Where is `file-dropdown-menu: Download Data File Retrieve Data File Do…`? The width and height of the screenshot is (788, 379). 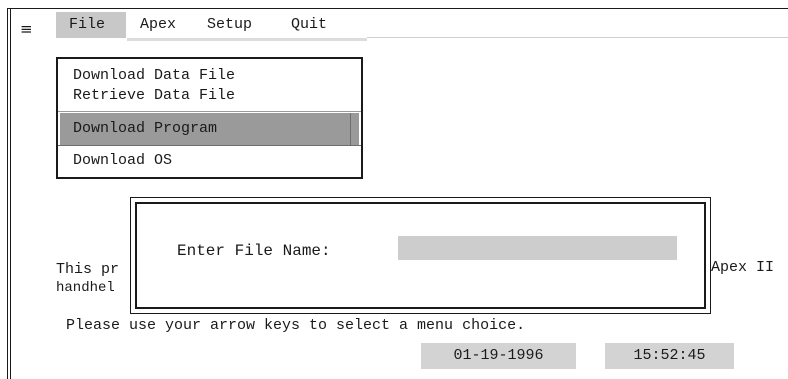 file-dropdown-menu: Download Data File Retrieve Data File Do… is located at coordinates (209, 118).